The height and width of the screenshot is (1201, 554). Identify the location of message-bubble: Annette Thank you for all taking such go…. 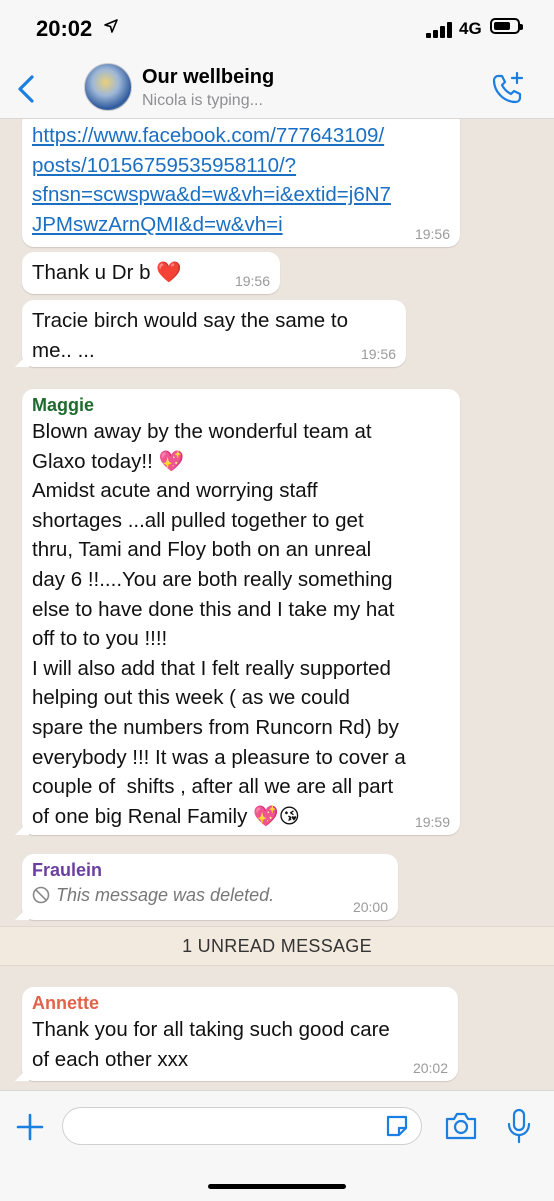
(236, 1034).